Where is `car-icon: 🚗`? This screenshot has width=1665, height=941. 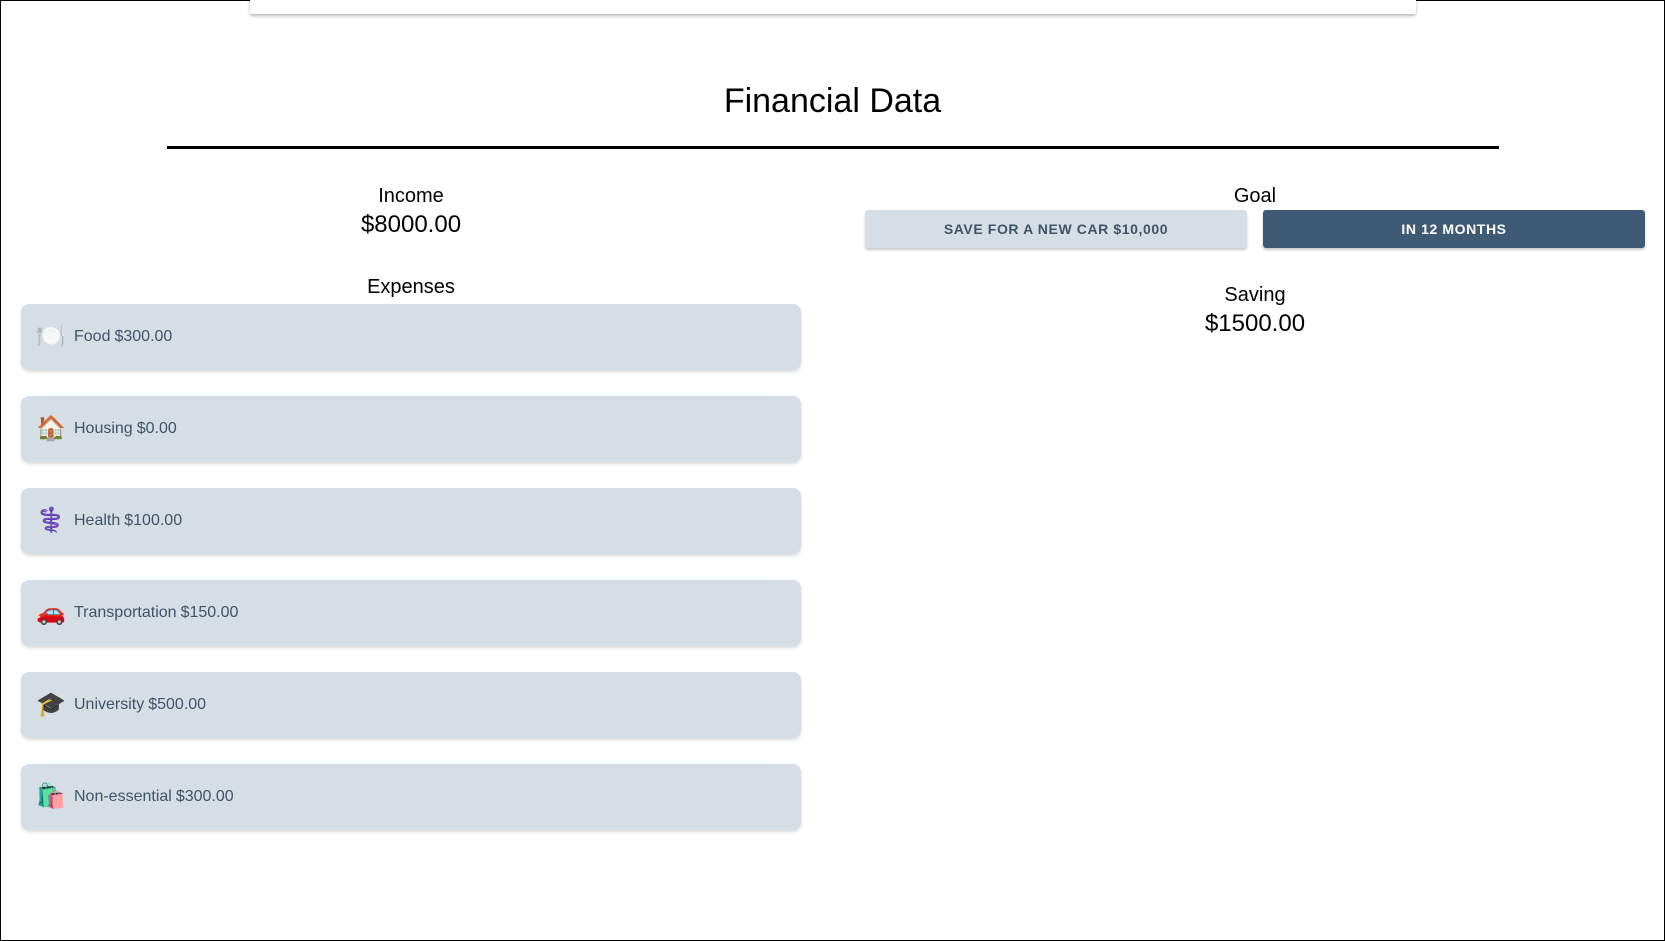 car-icon: 🚗 is located at coordinates (51, 612).